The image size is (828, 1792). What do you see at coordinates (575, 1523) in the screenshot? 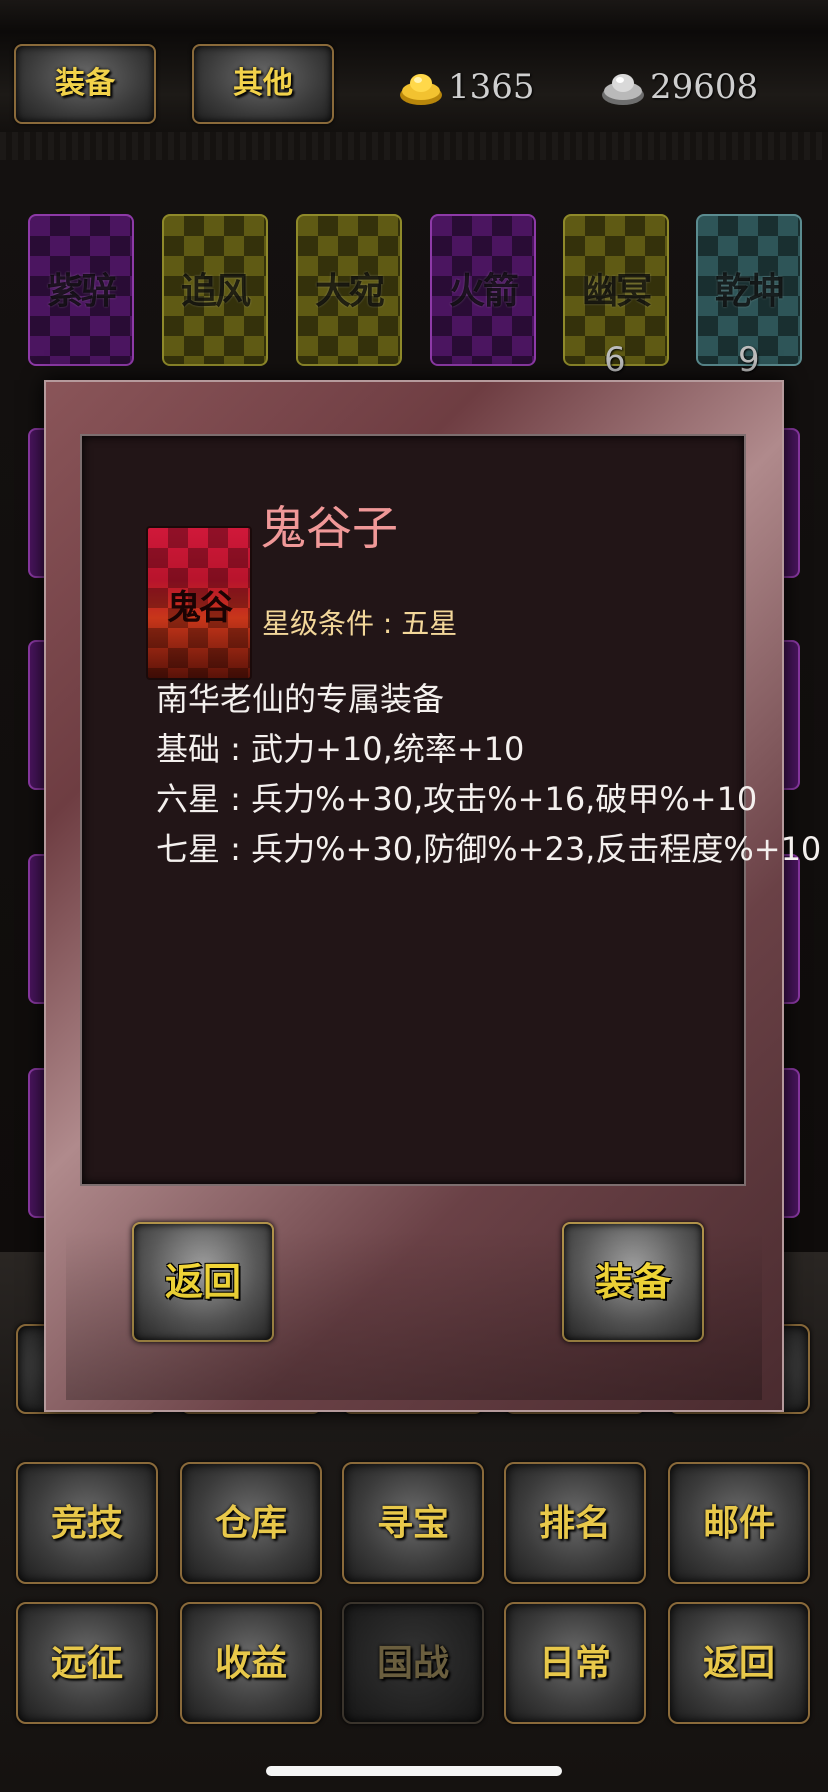
I see `ranking-button: 排名` at bounding box center [575, 1523].